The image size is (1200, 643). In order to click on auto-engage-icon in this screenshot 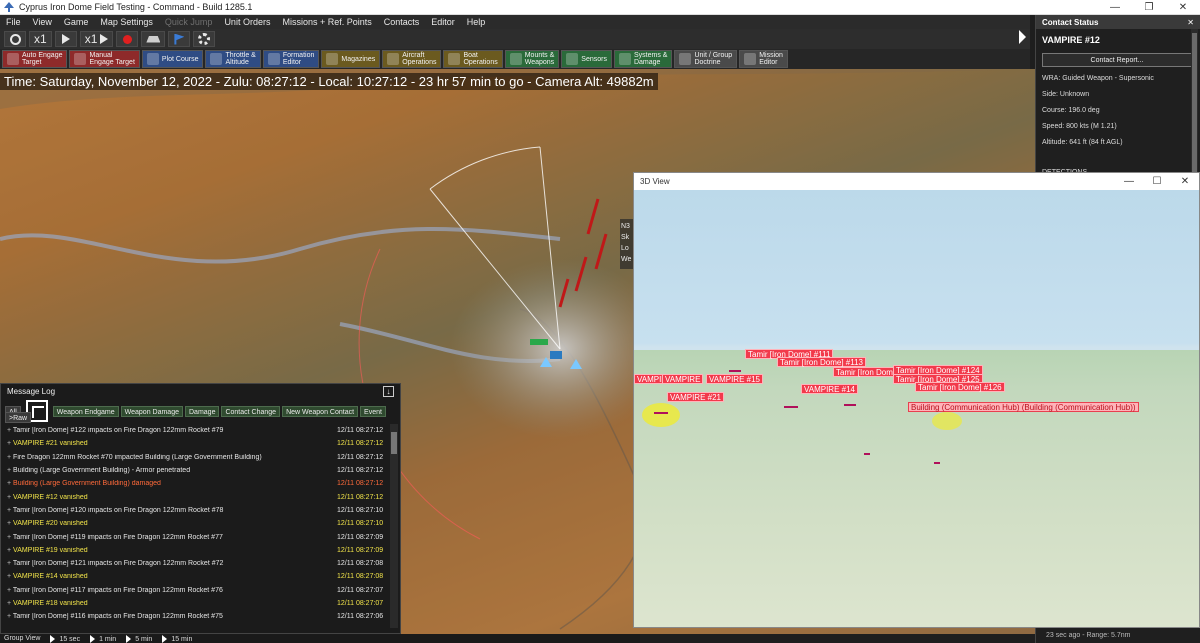, I will do `click(13, 59)`.